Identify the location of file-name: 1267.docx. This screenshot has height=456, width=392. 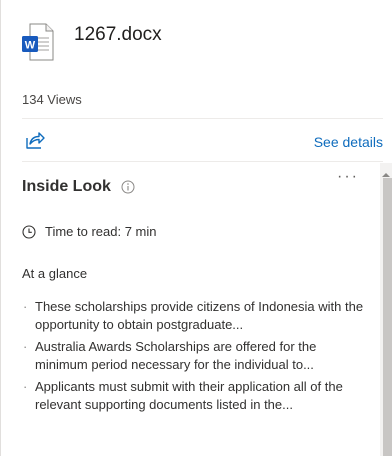
(118, 35).